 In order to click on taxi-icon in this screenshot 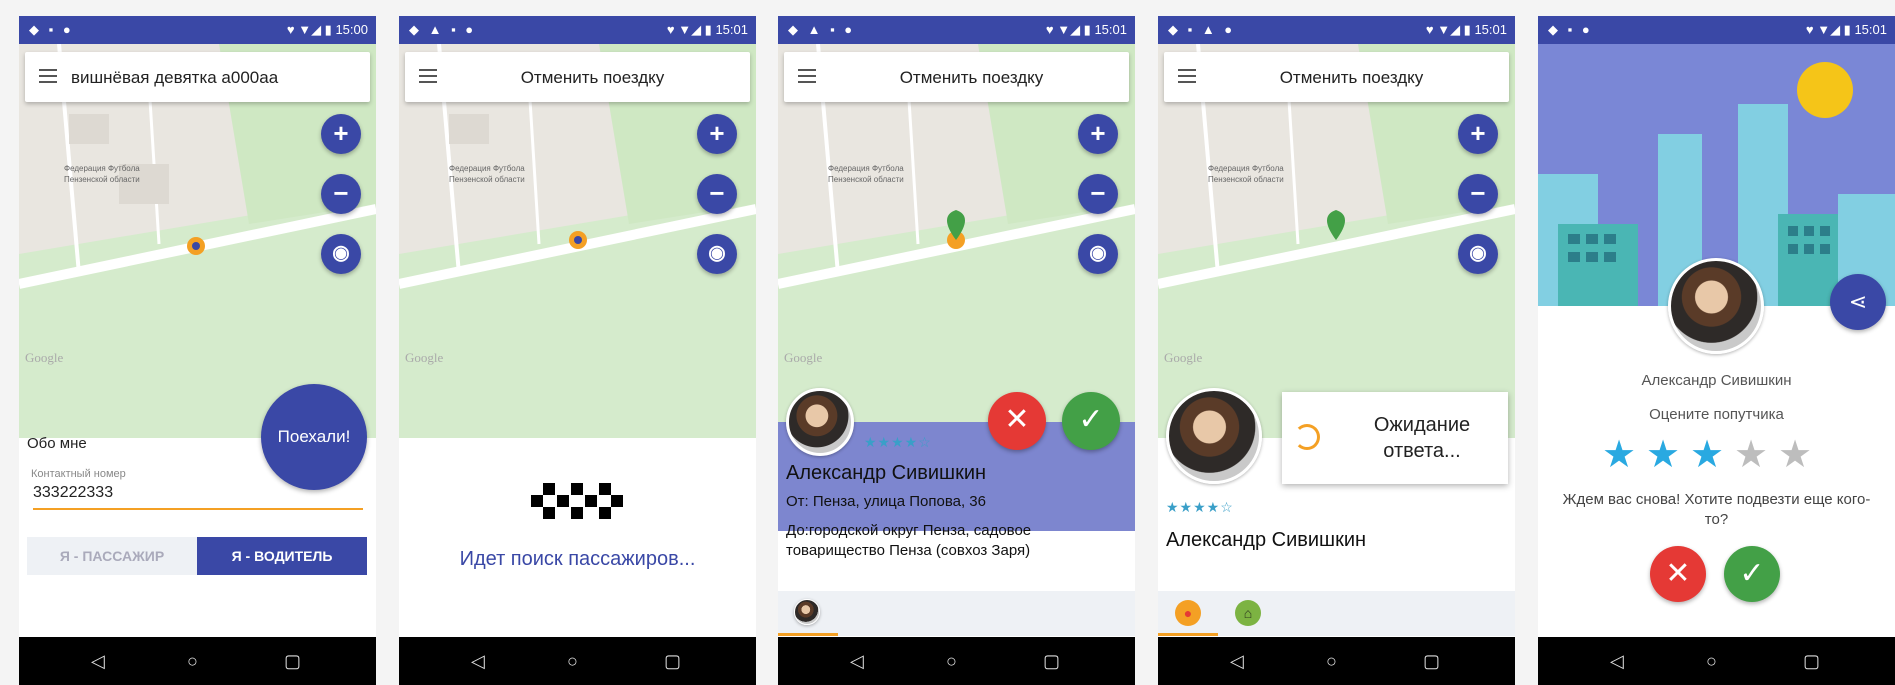, I will do `click(577, 503)`.